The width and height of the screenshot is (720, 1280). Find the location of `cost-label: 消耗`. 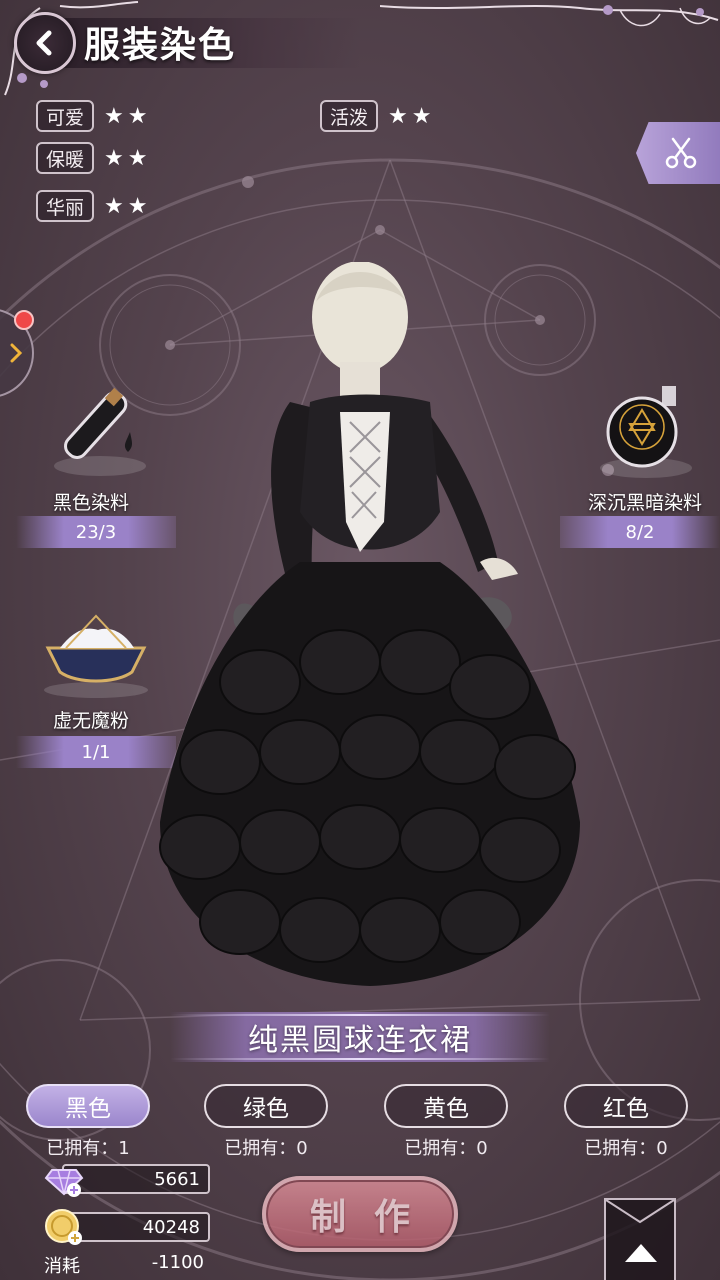

cost-label: 消耗 is located at coordinates (62, 1266).